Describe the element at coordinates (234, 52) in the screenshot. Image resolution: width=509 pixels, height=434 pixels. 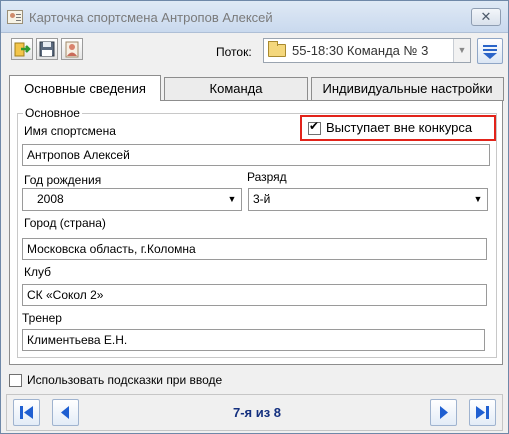
I see `flow-label: Поток:` at that location.